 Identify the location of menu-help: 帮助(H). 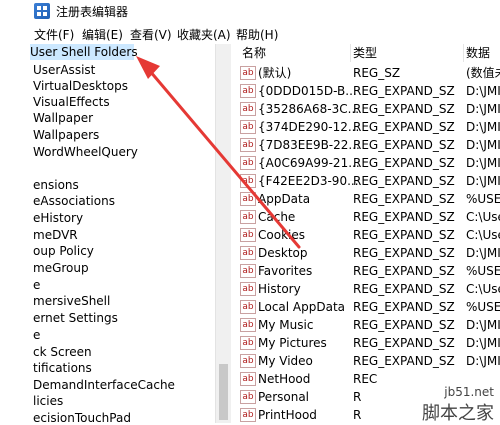
(257, 34).